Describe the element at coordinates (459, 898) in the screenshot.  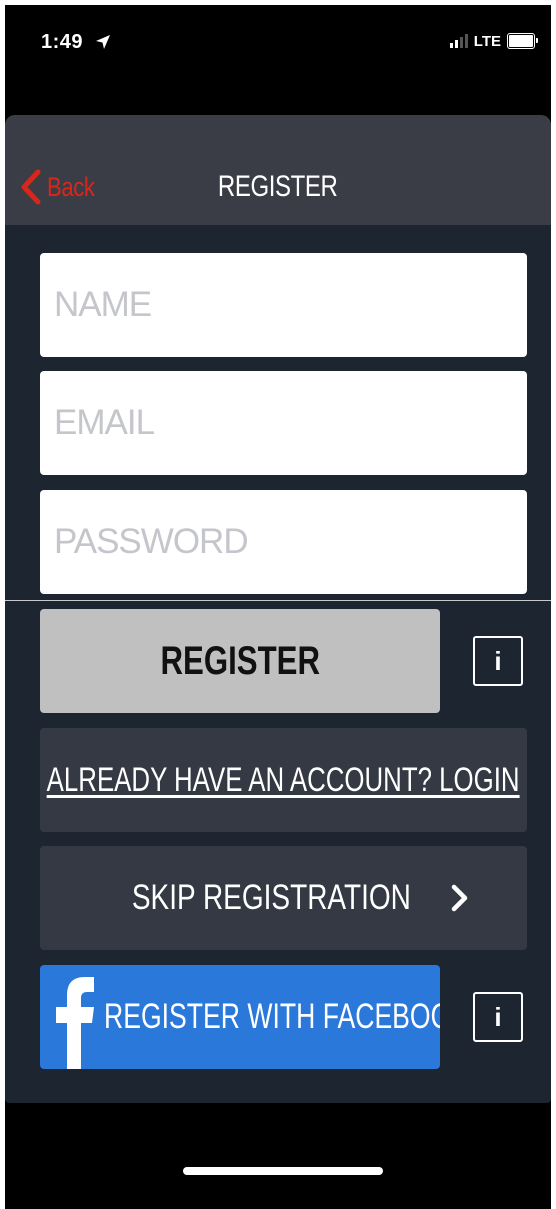
I see `chevron-right-icon` at that location.